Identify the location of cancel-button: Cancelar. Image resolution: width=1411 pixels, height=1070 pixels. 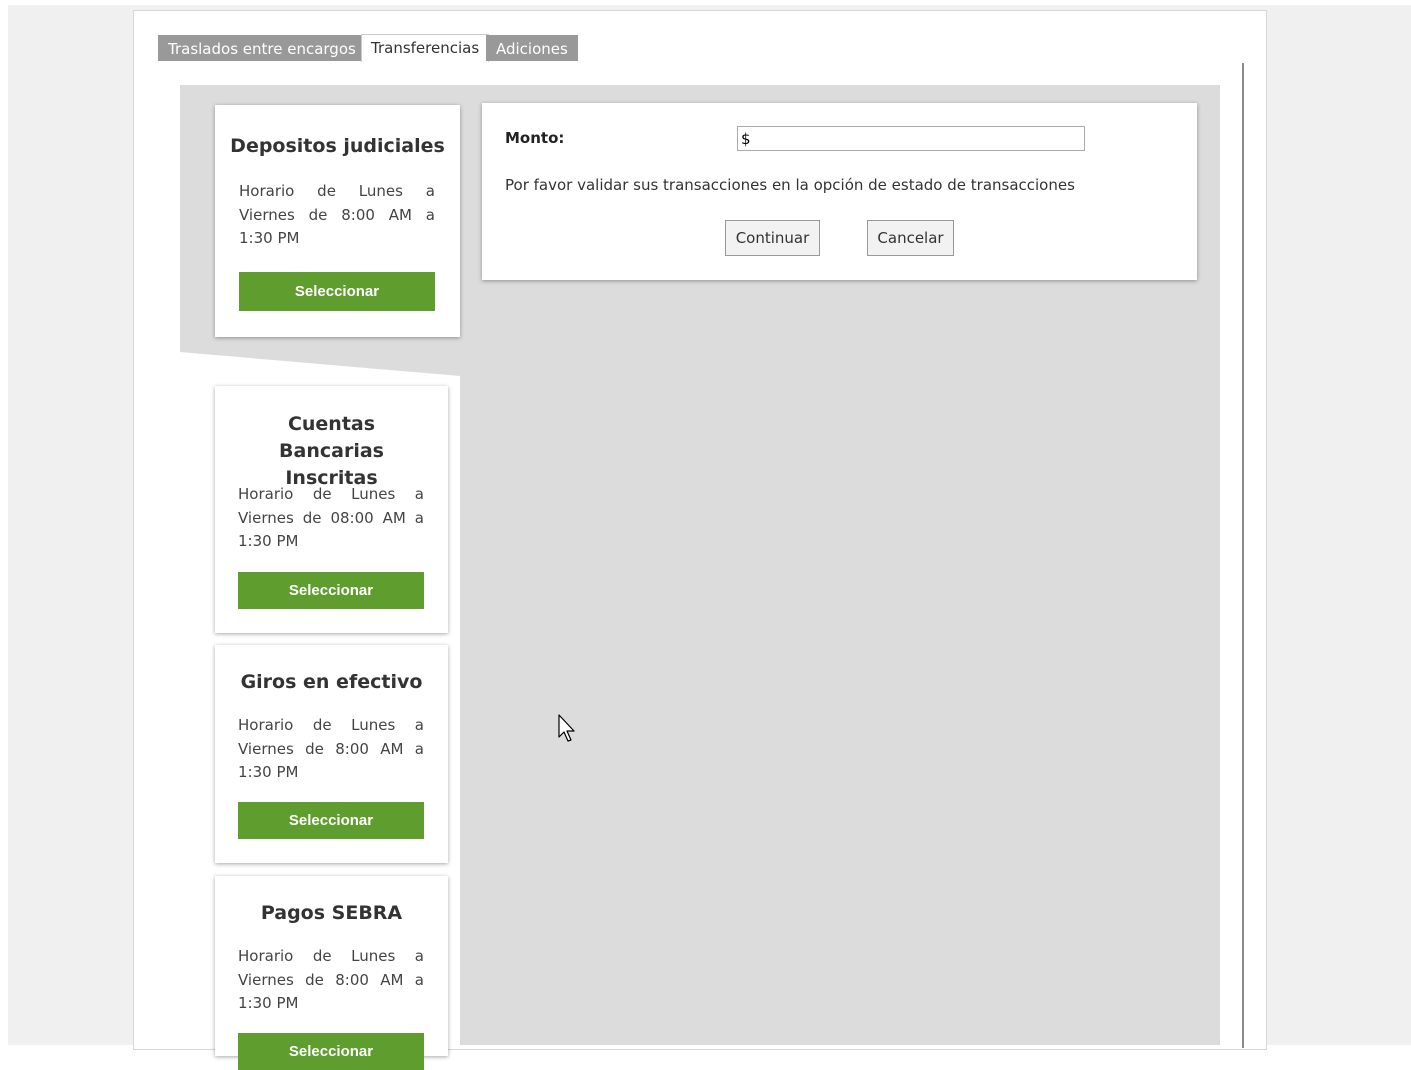
(910, 238).